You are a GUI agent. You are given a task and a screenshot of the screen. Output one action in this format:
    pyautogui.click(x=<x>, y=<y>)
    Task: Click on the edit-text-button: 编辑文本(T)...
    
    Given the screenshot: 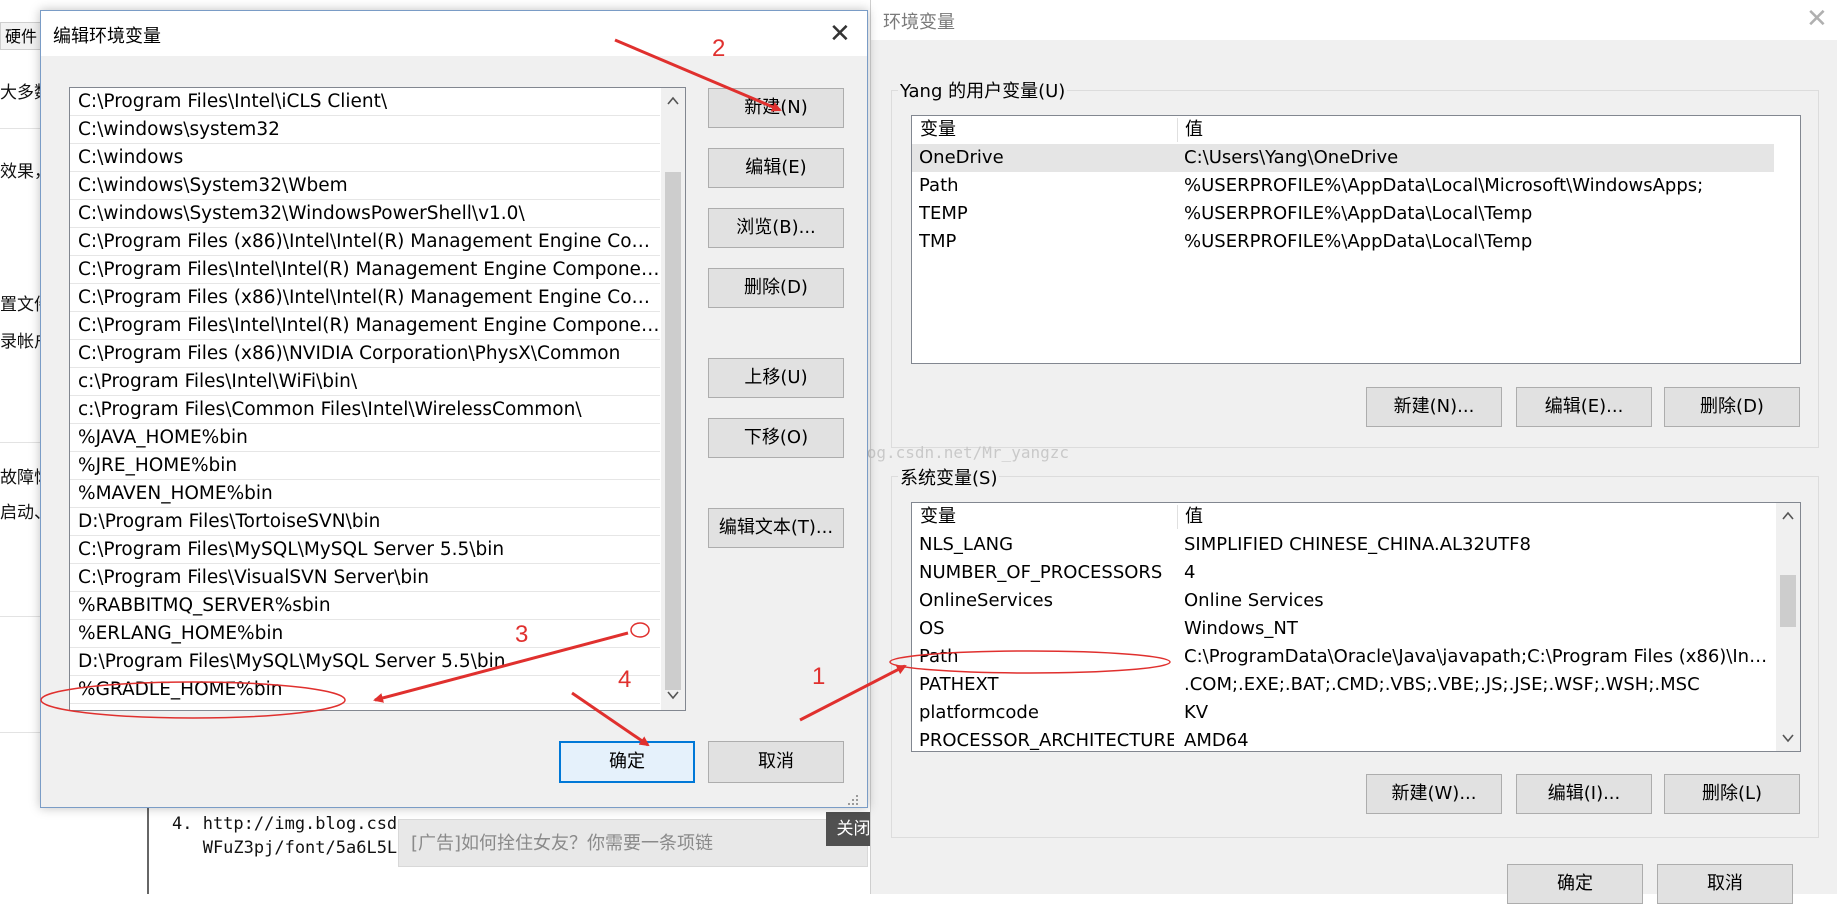 What is the action you would take?
    pyautogui.click(x=776, y=528)
    